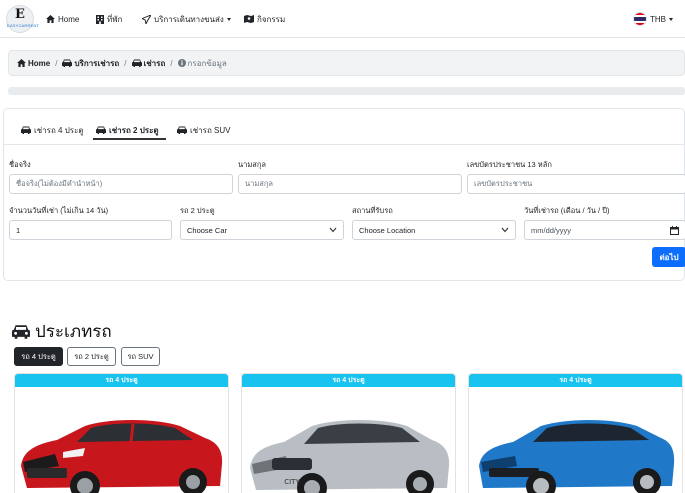  What do you see at coordinates (207, 230) in the screenshot?
I see `car-select-value: Choose Car` at bounding box center [207, 230].